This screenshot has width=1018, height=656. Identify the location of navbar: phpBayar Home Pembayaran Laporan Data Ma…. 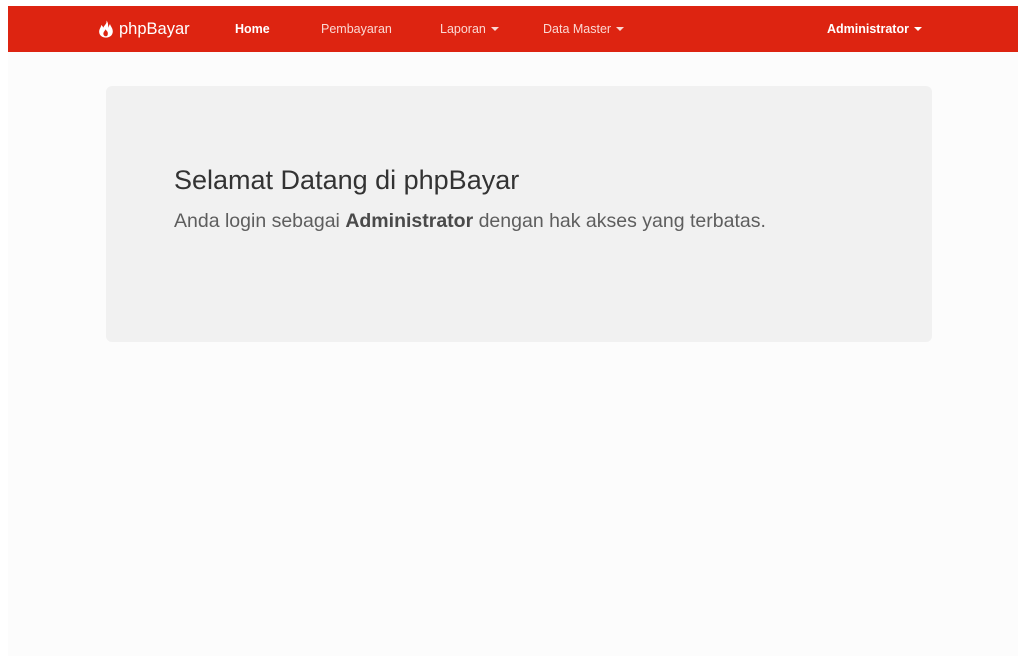
(513, 29).